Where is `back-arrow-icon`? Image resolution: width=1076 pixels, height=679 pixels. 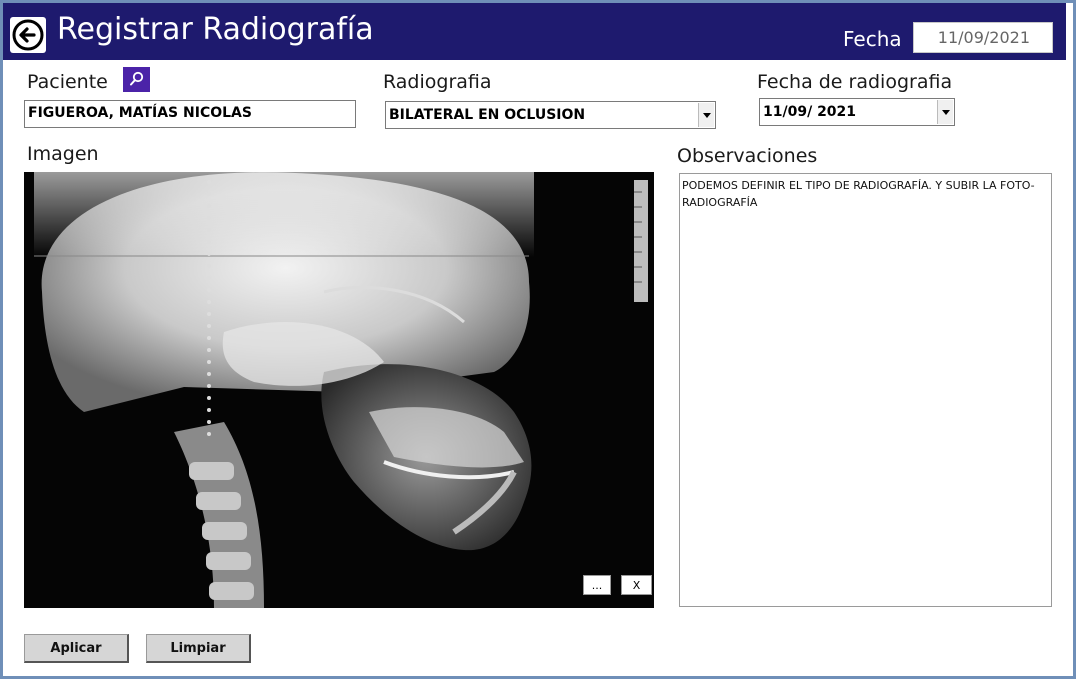
back-arrow-icon is located at coordinates (28, 35).